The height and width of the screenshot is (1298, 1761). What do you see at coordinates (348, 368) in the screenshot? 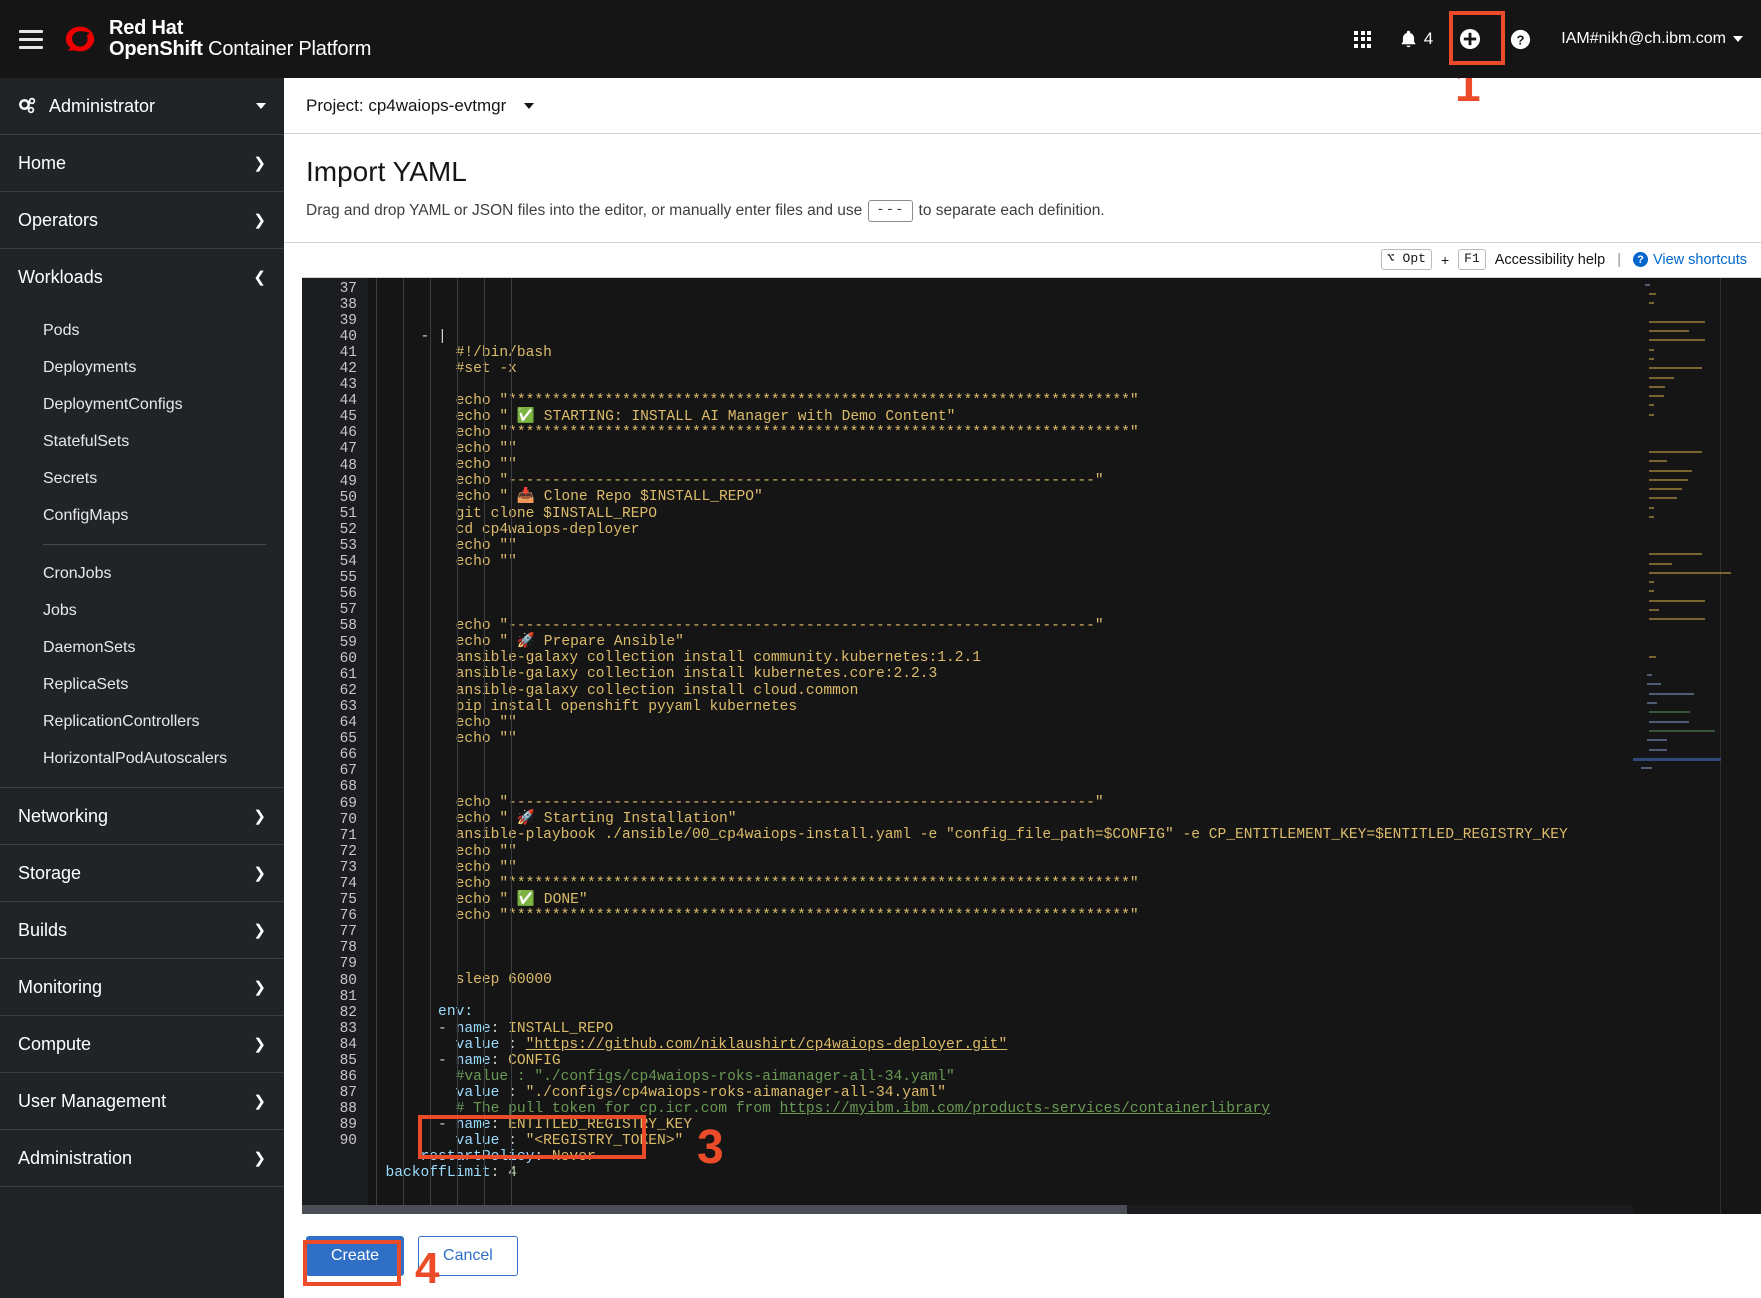
I see `line-number: 42` at bounding box center [348, 368].